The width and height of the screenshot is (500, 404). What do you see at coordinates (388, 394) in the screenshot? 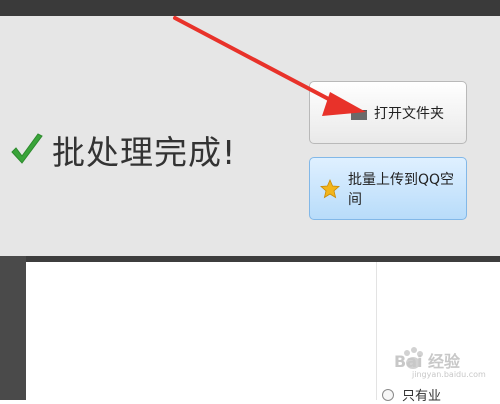
I see `radio-button` at bounding box center [388, 394].